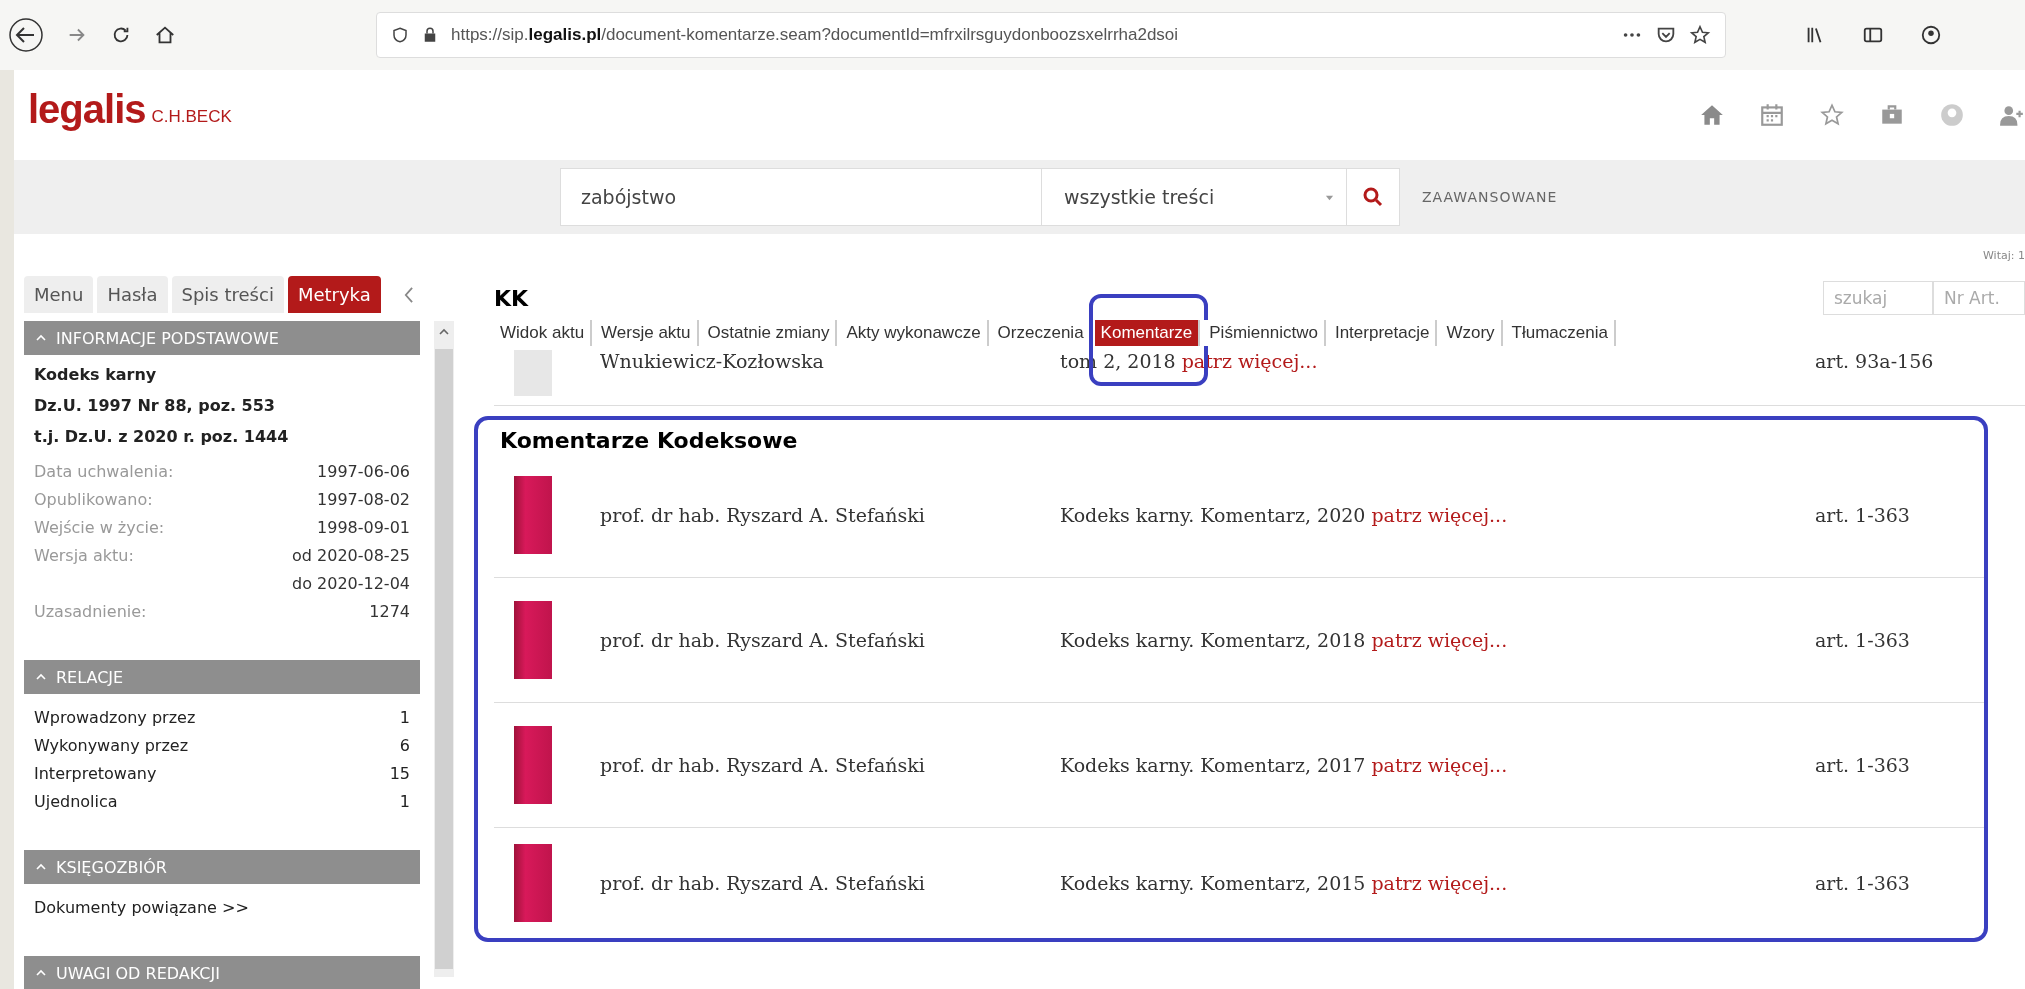 This screenshot has width=2025, height=989. Describe the element at coordinates (191, 117) in the screenshot. I see `publisher-name: C.H.BECK` at that location.